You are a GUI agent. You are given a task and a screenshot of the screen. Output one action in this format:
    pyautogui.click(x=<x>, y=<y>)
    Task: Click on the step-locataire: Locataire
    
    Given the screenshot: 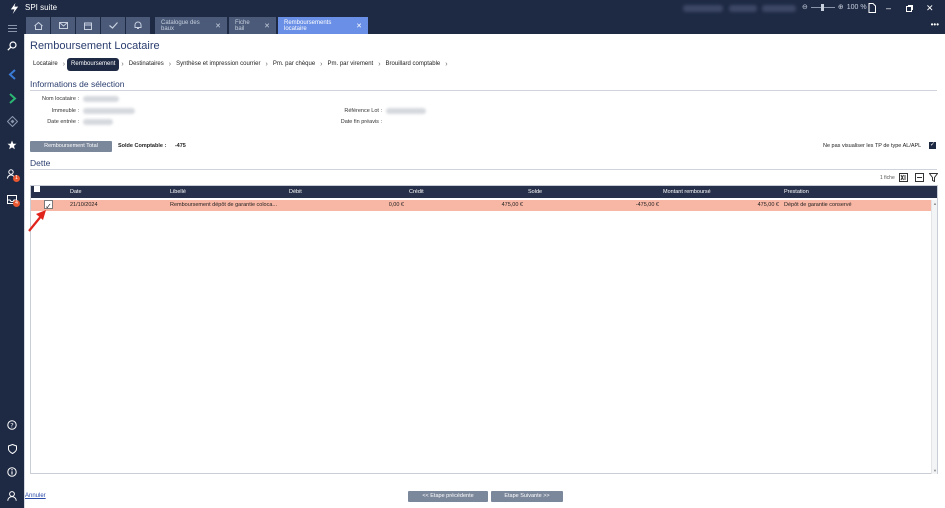 What is the action you would take?
    pyautogui.click(x=45, y=64)
    